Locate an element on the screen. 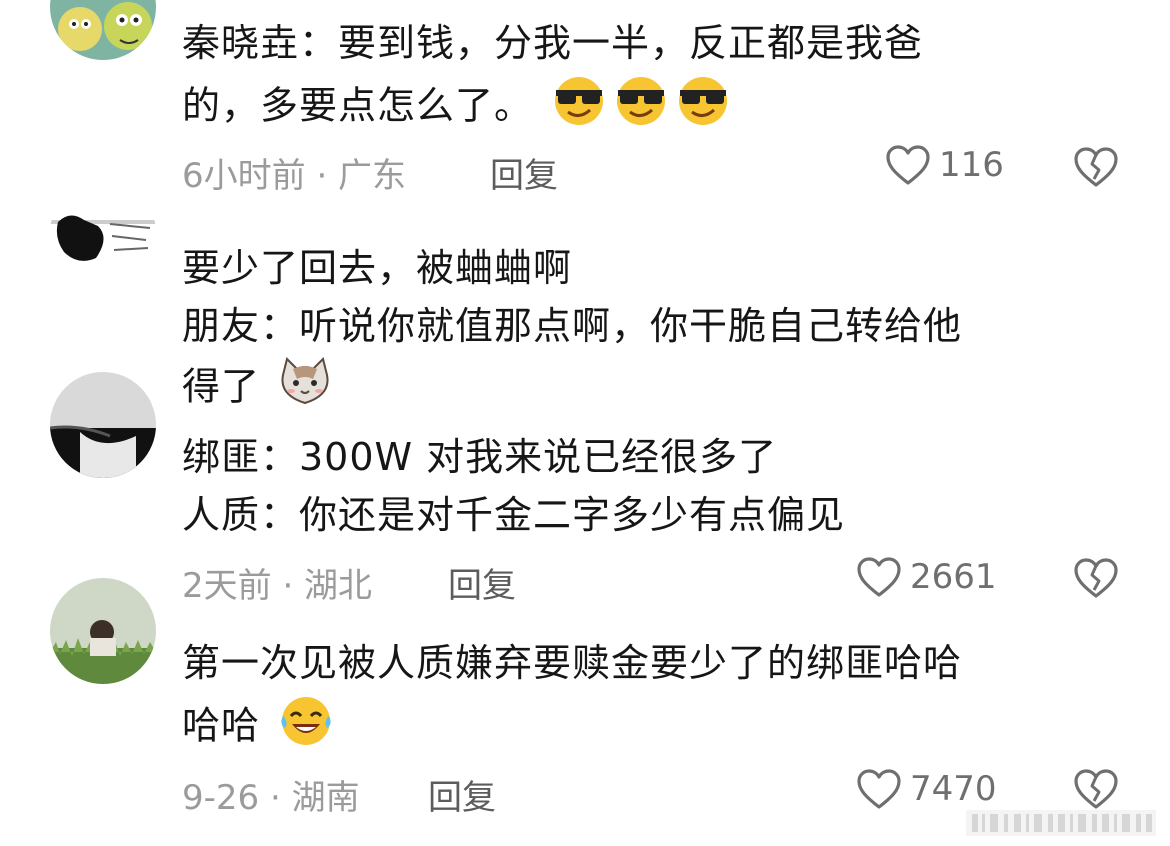 The image size is (1170, 846). like-button: 116 is located at coordinates (944, 165).